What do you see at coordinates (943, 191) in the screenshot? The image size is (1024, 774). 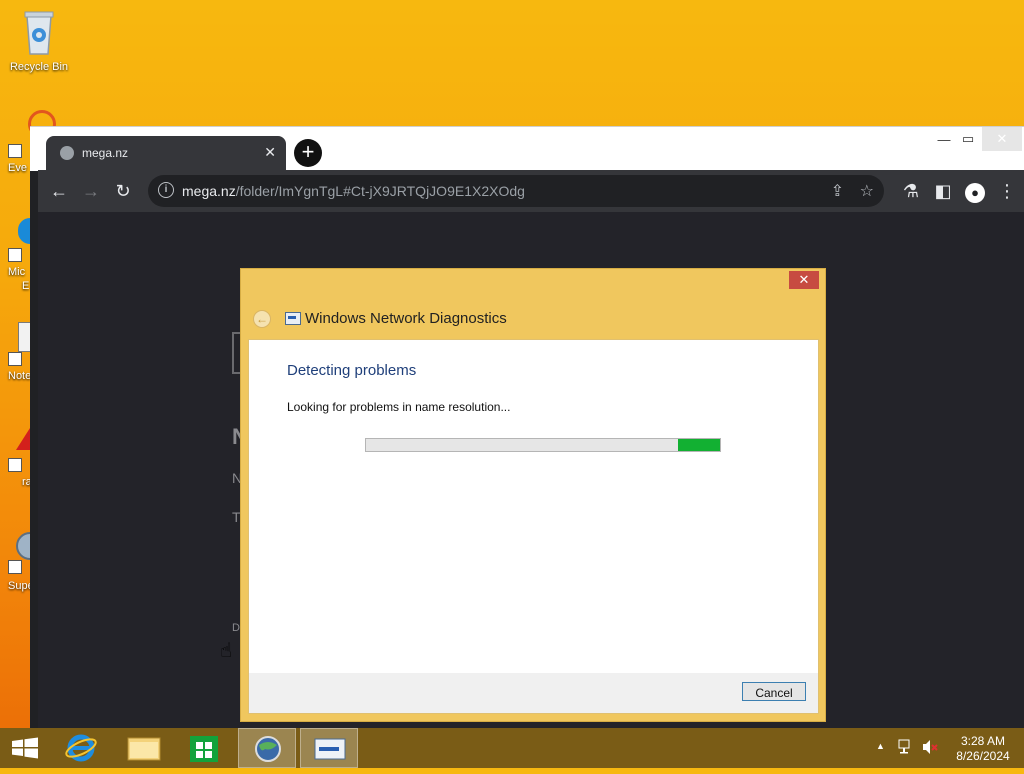 I see `side-panel-icon: ◧` at bounding box center [943, 191].